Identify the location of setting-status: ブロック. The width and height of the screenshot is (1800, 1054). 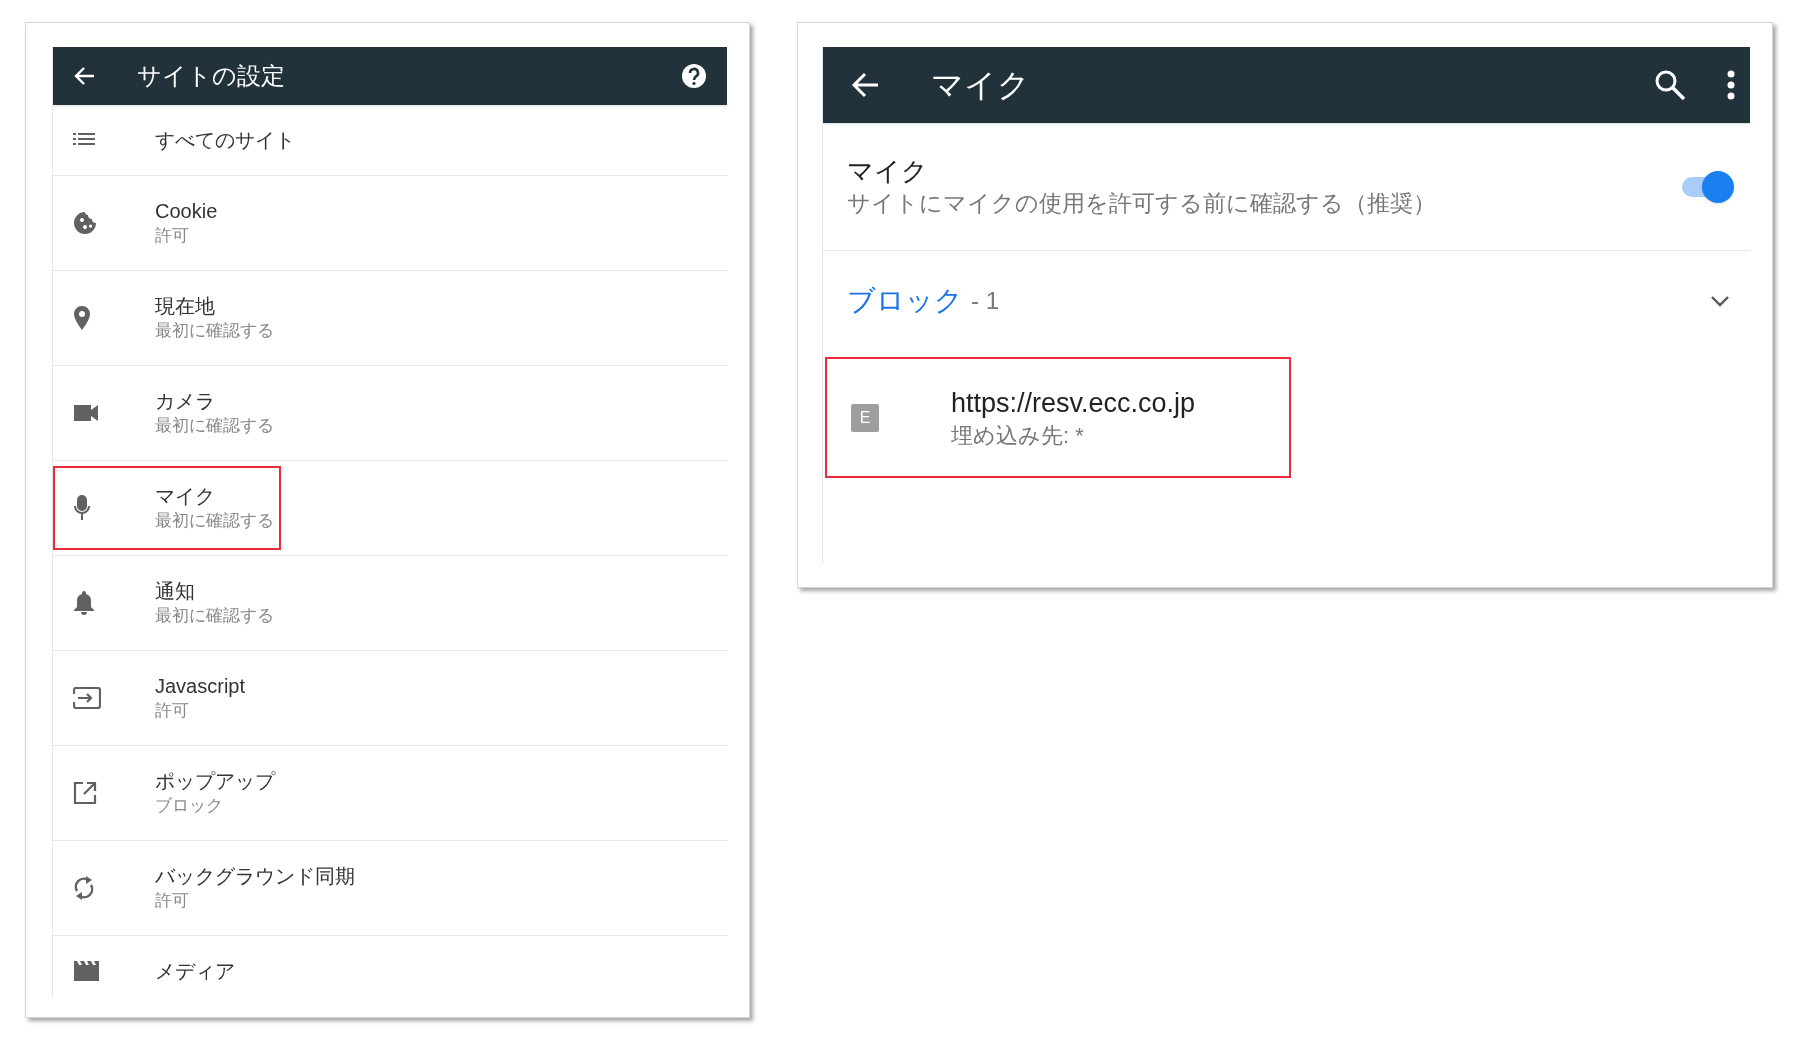
(189, 806).